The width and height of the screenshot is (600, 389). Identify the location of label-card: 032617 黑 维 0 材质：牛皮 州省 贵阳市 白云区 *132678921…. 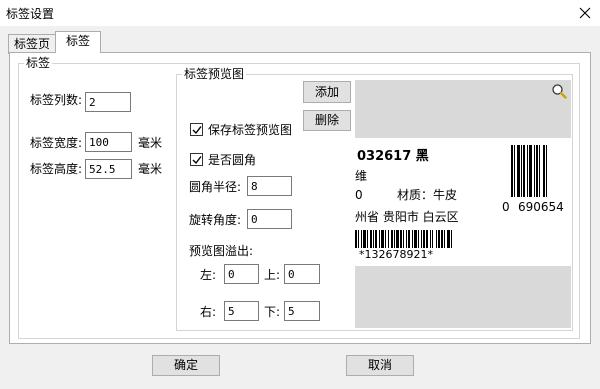
(463, 202).